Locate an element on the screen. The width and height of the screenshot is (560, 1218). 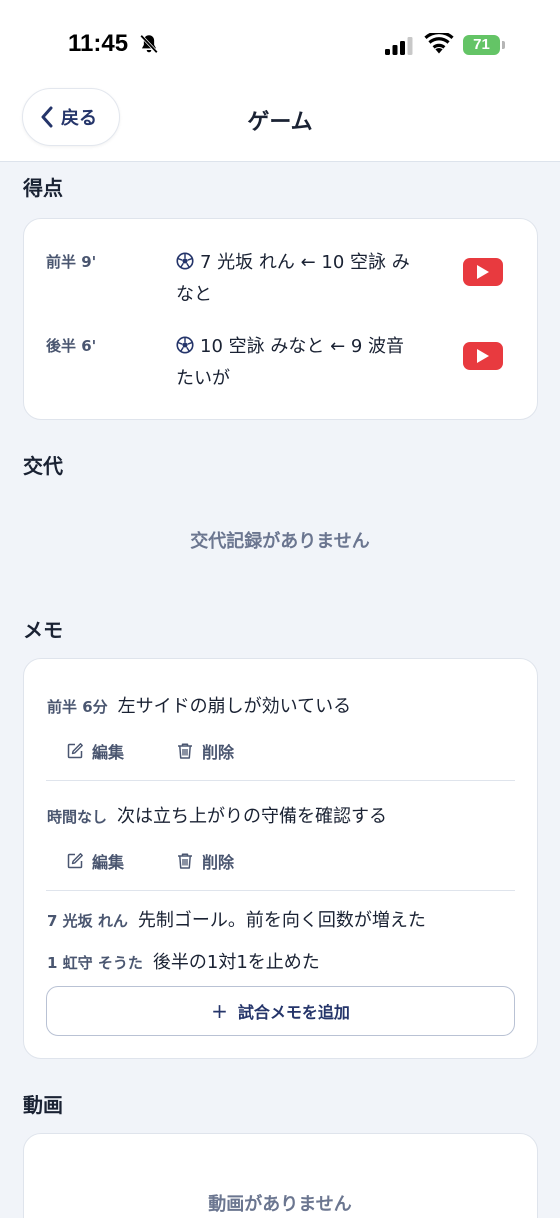
goal-time: 前半 9' is located at coordinates (71, 262).